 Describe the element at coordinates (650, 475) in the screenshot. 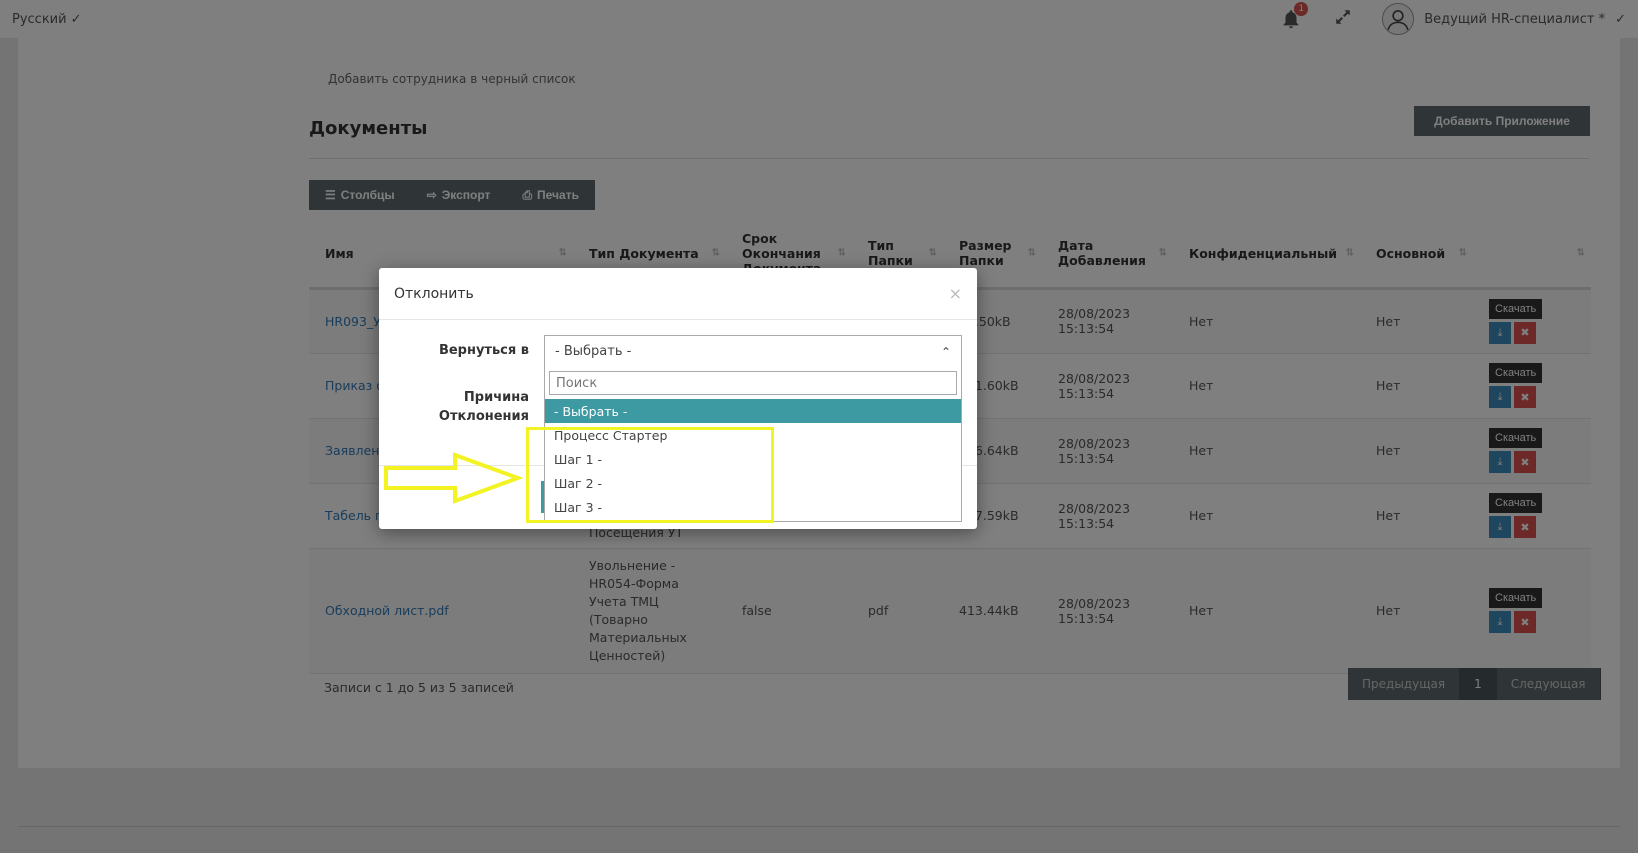

I see `highlight-annotation` at that location.